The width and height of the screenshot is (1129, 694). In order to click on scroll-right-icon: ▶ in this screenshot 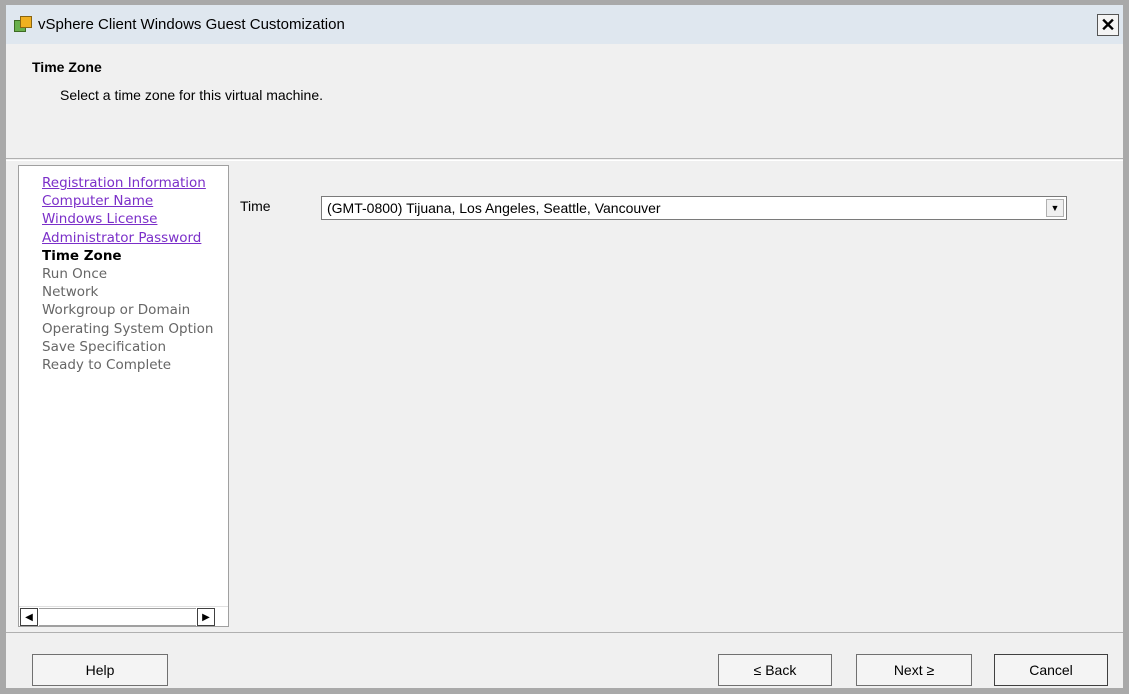, I will do `click(206, 617)`.